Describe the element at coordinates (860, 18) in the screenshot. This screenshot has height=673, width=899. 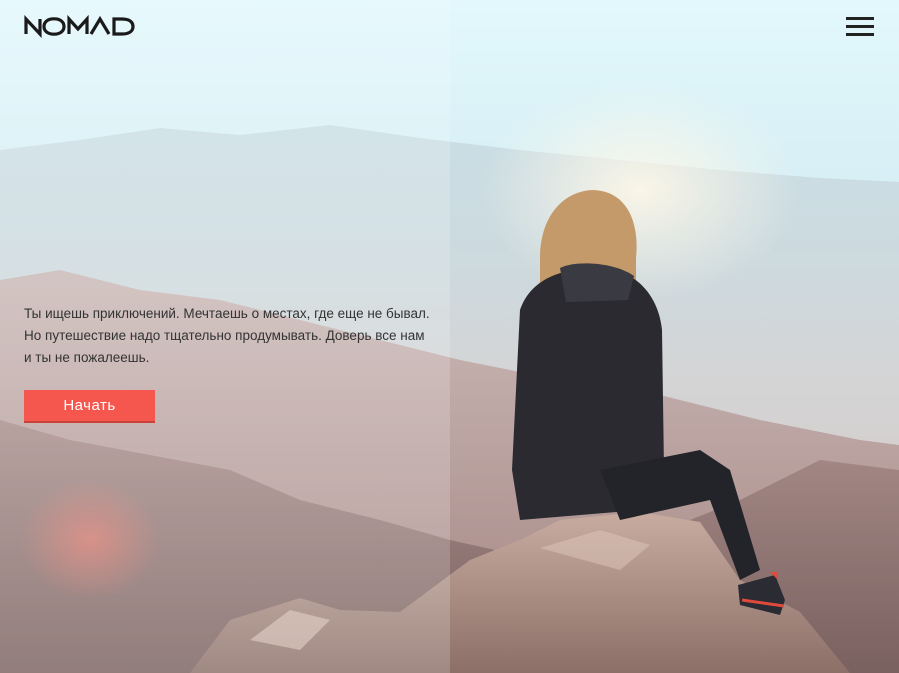
I see `hamburger-icon` at that location.